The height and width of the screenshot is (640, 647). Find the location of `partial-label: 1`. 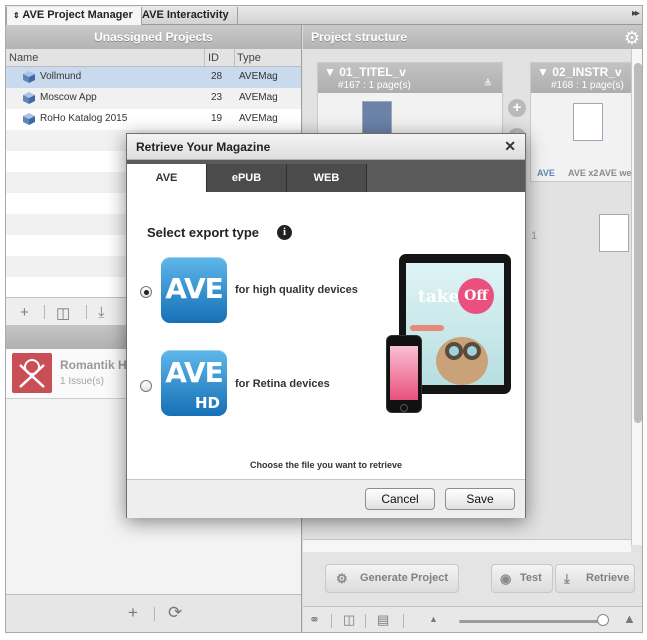

partial-label: 1 is located at coordinates (534, 236).